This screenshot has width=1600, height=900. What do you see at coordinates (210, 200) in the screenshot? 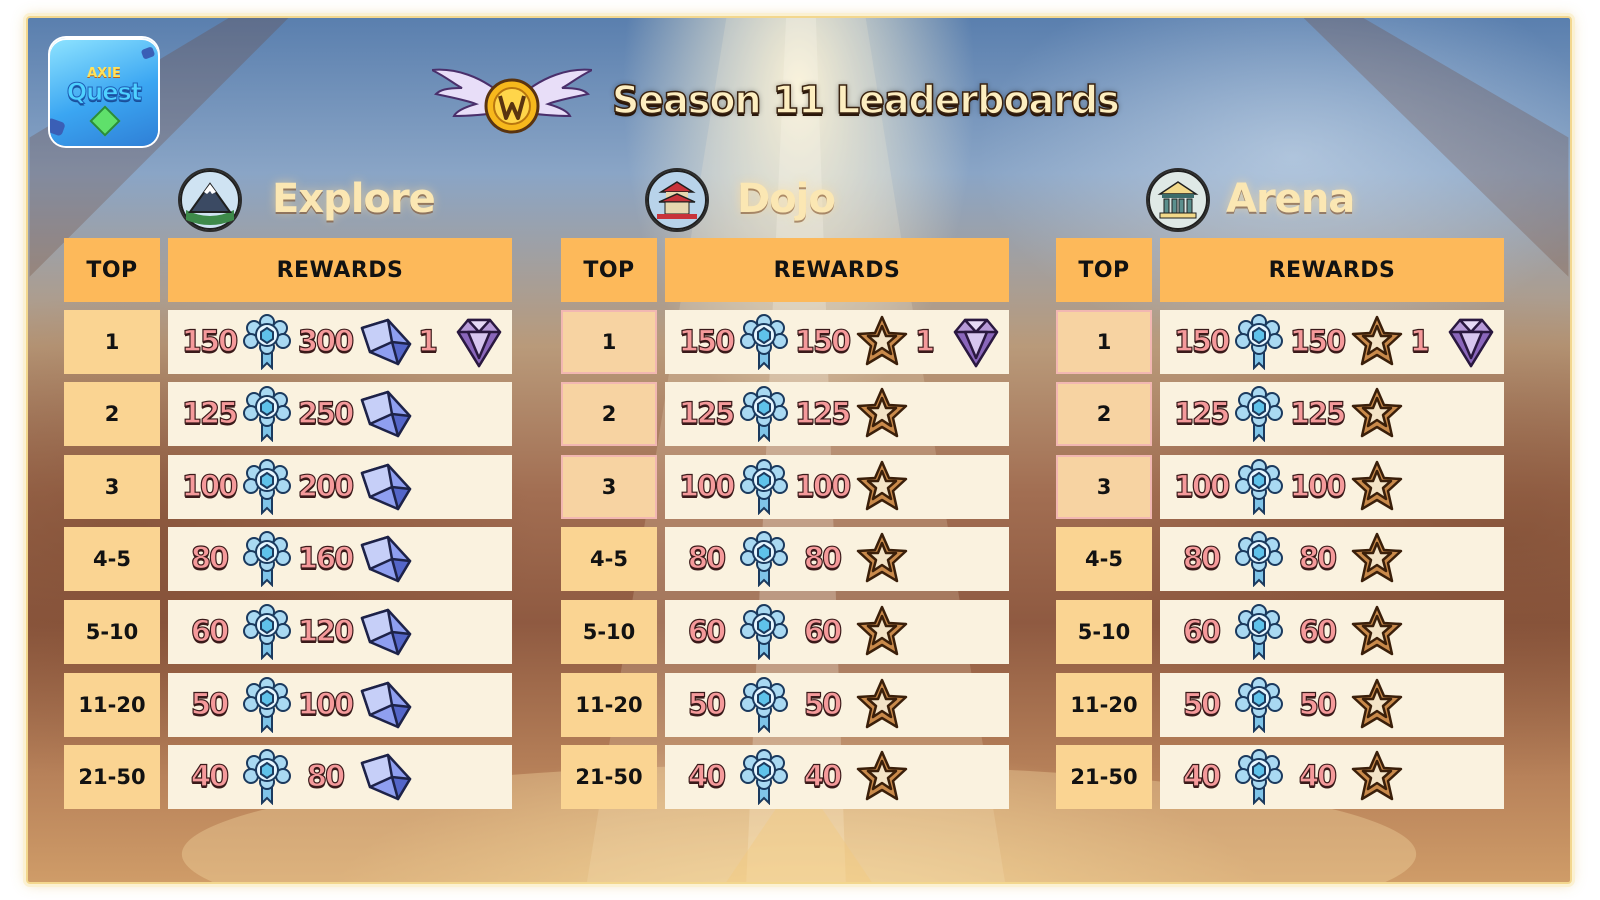
I see `mountain-icon` at bounding box center [210, 200].